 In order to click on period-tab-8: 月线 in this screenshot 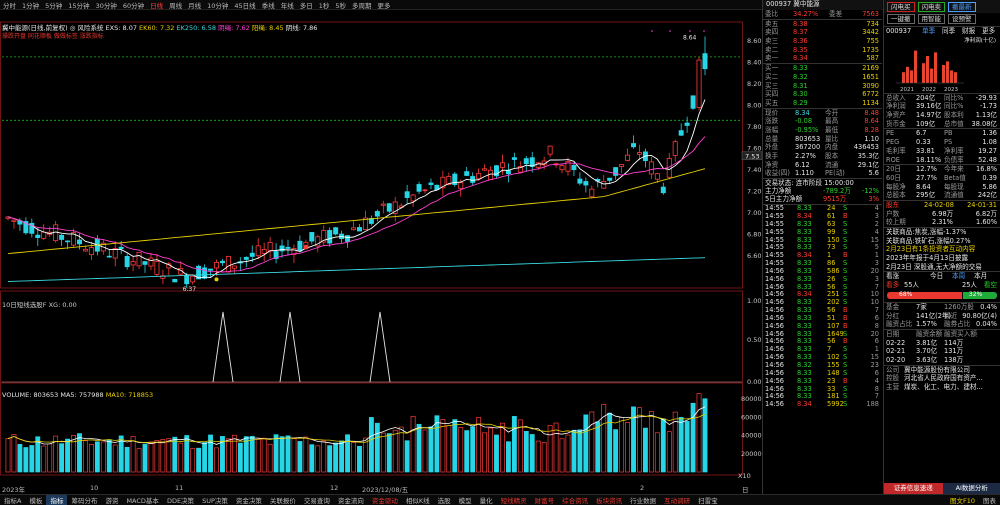, I will do `click(194, 5)`.